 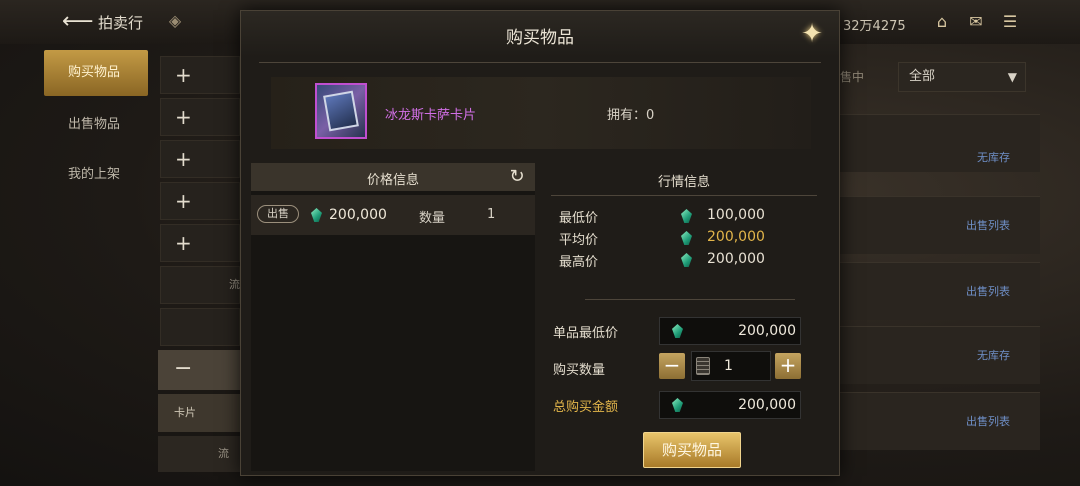 What do you see at coordinates (730, 331) in the screenshot?
I see `unit-min-price-field: 200,000` at bounding box center [730, 331].